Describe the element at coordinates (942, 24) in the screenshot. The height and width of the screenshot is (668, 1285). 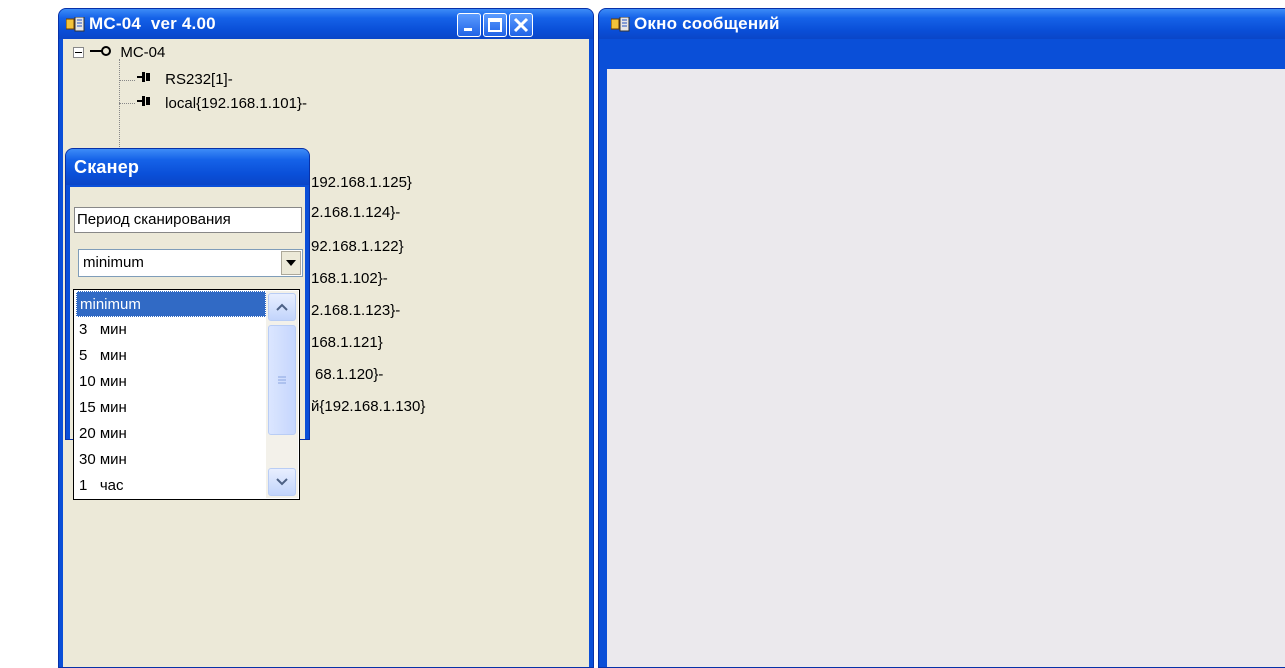
I see `messages-window-titlebar: Окно сообщений` at that location.